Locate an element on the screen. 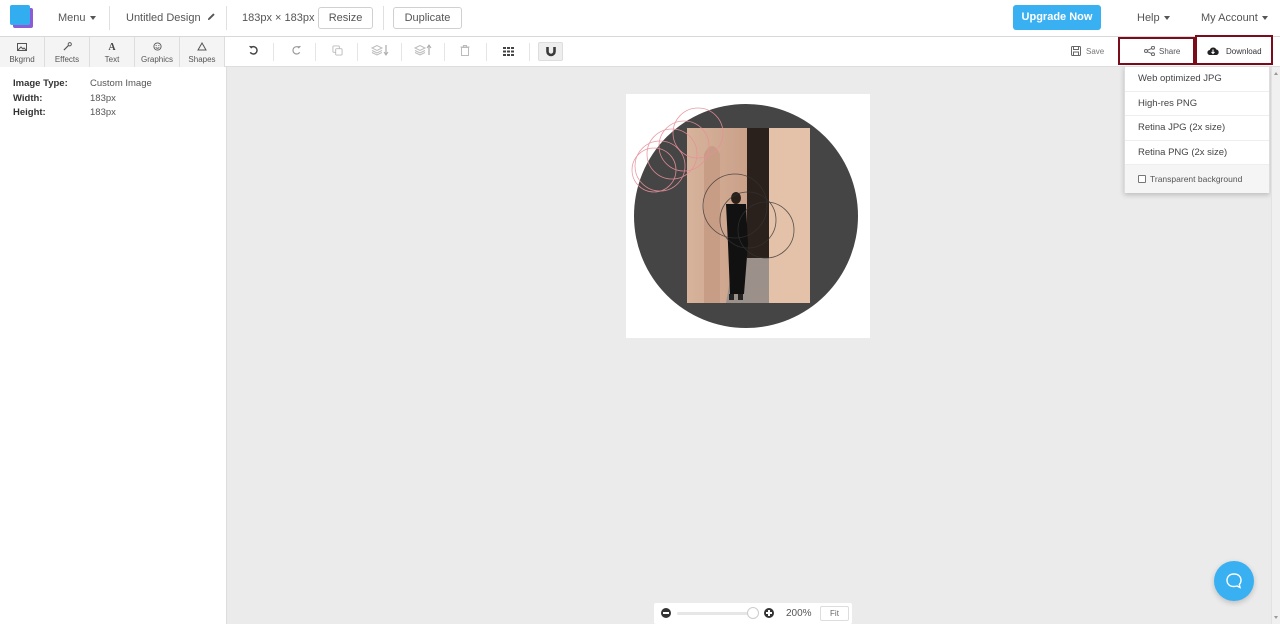  trash-icon is located at coordinates (465, 52).